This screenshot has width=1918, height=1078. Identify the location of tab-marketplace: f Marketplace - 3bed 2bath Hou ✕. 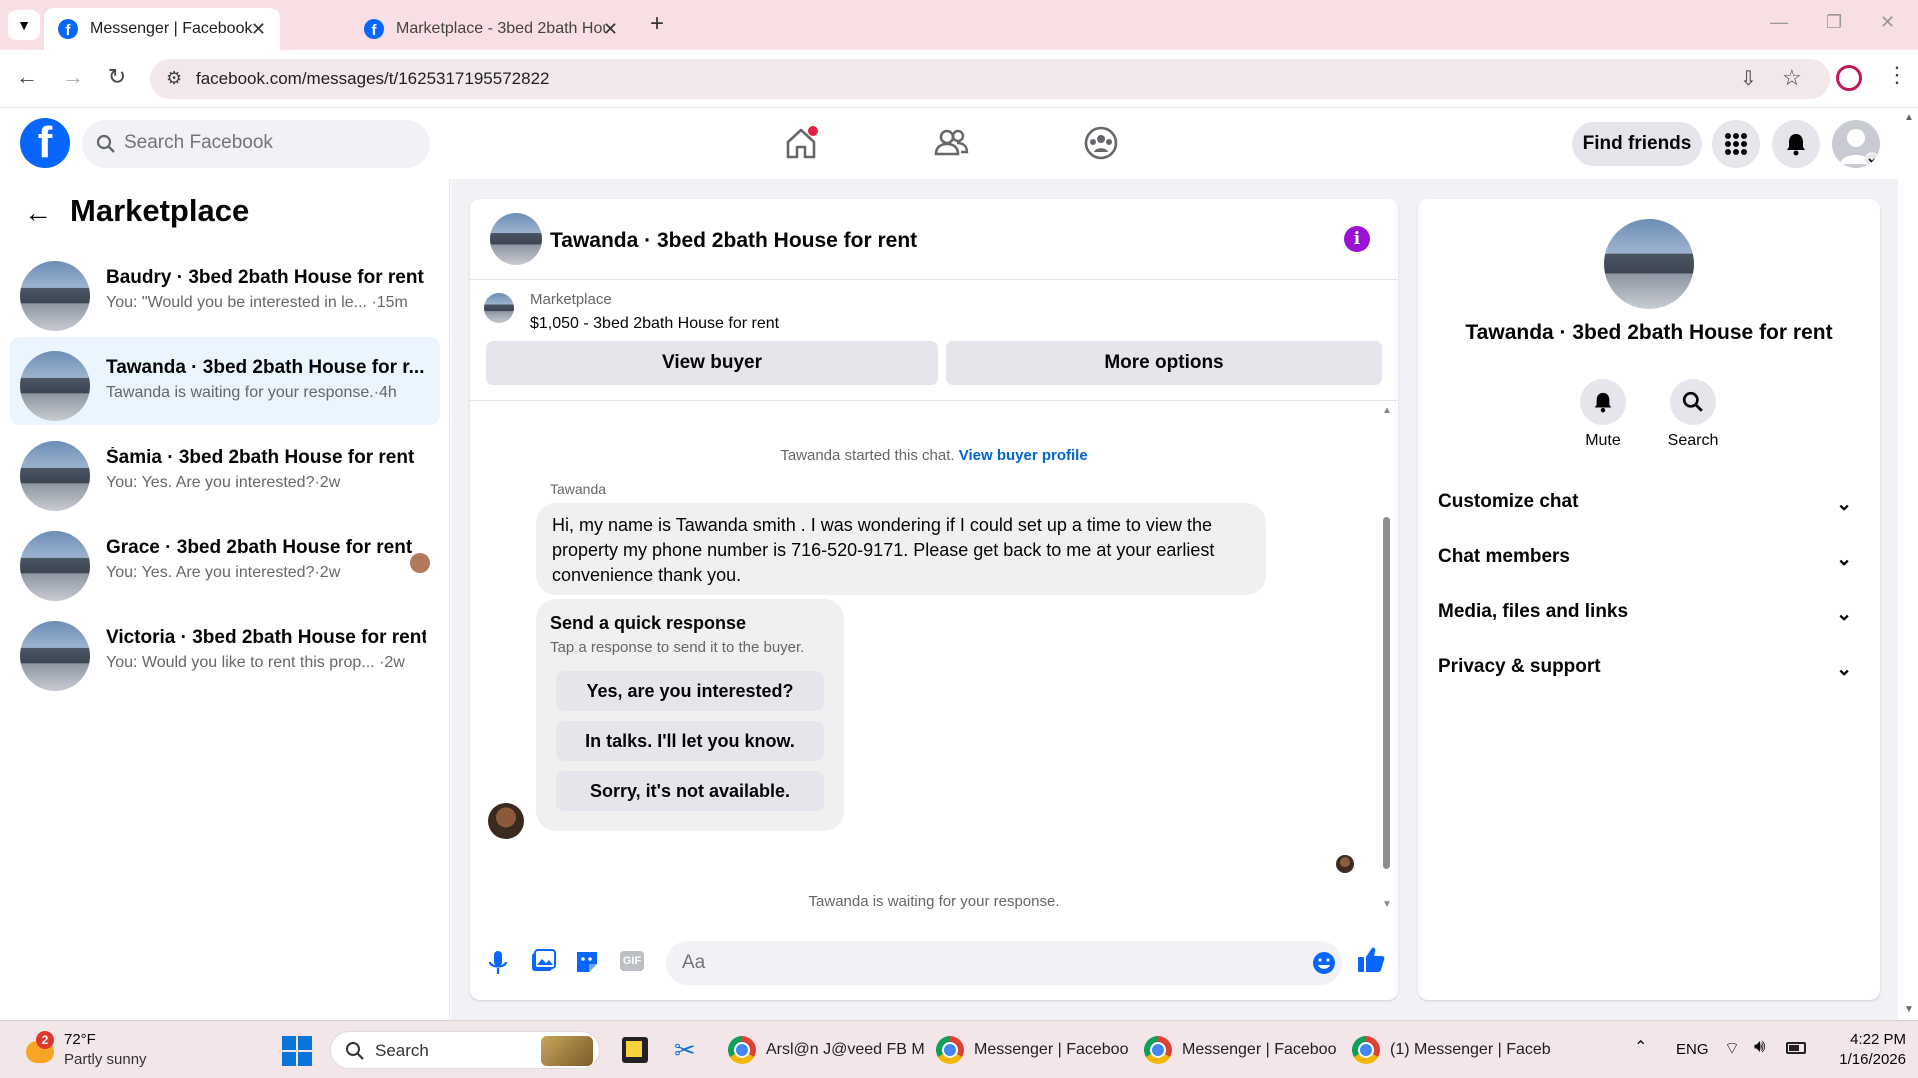
(491, 29).